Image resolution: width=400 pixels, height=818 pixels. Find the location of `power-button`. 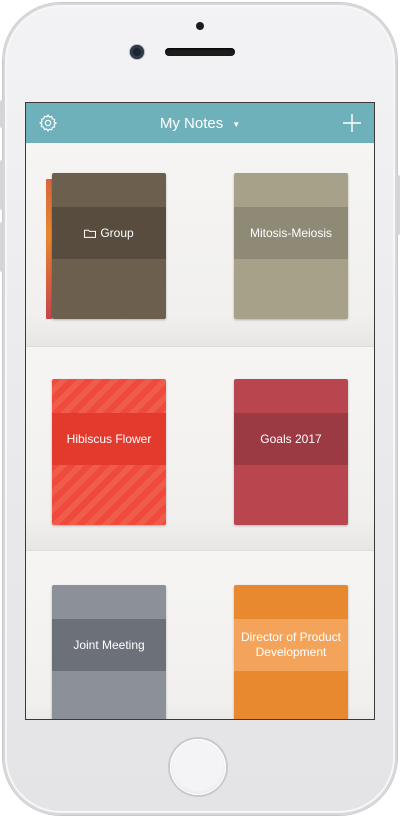

power-button is located at coordinates (398, 205).